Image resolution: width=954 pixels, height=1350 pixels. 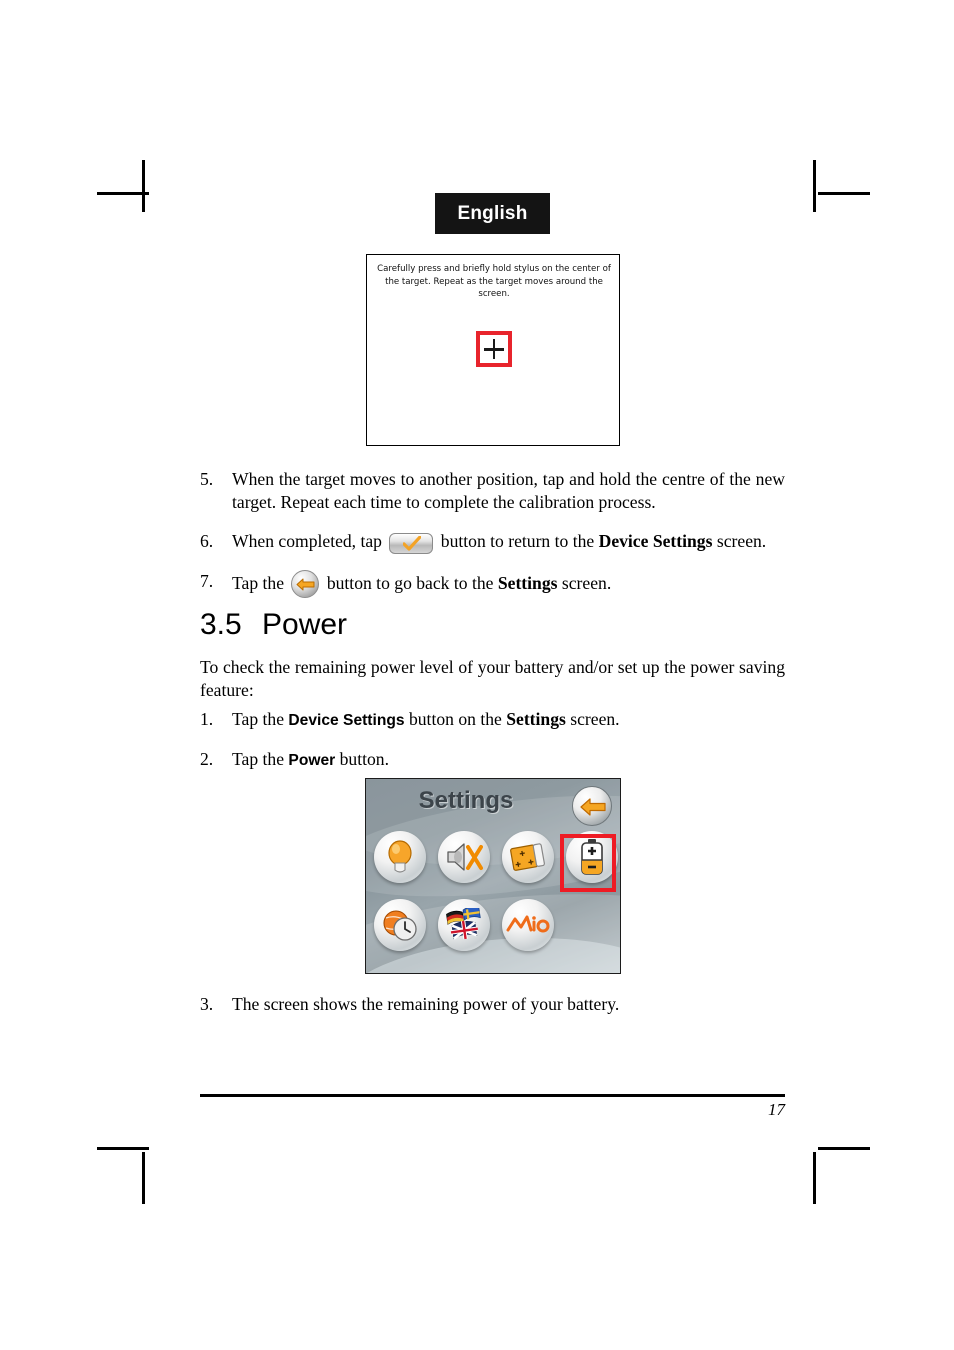 What do you see at coordinates (492, 760) in the screenshot?
I see `list-item: 2. Tap the Power button.` at bounding box center [492, 760].